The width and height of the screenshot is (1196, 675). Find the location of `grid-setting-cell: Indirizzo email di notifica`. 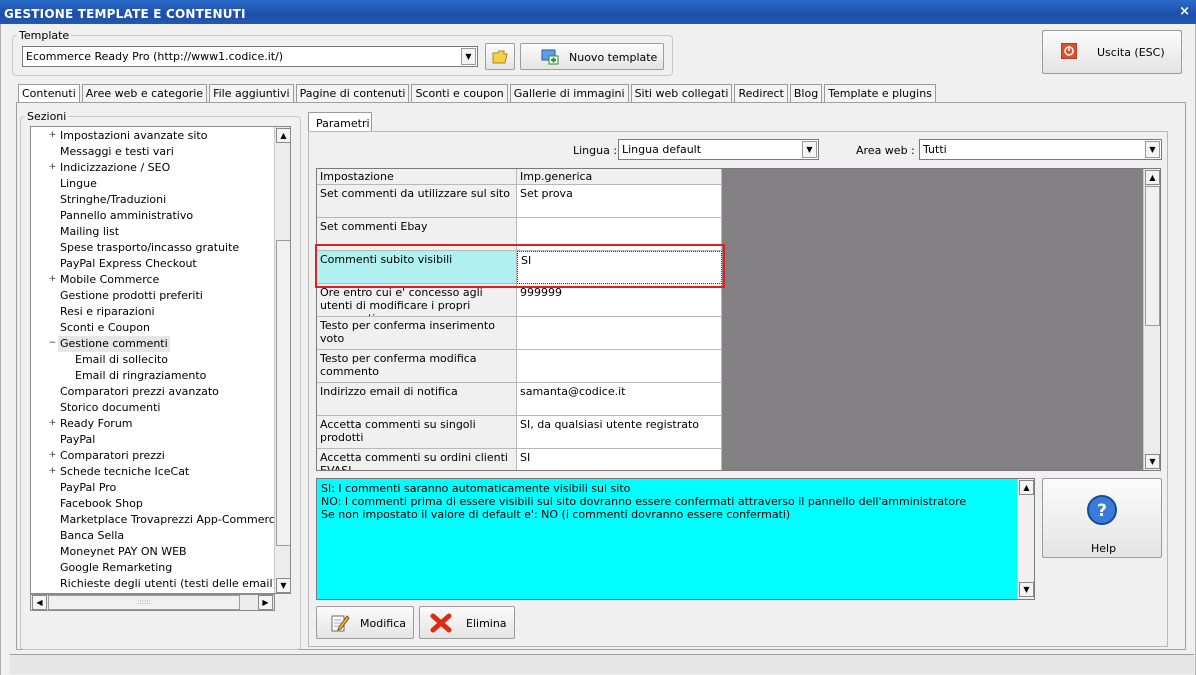

grid-setting-cell: Indirizzo email di notifica is located at coordinates (417, 399).